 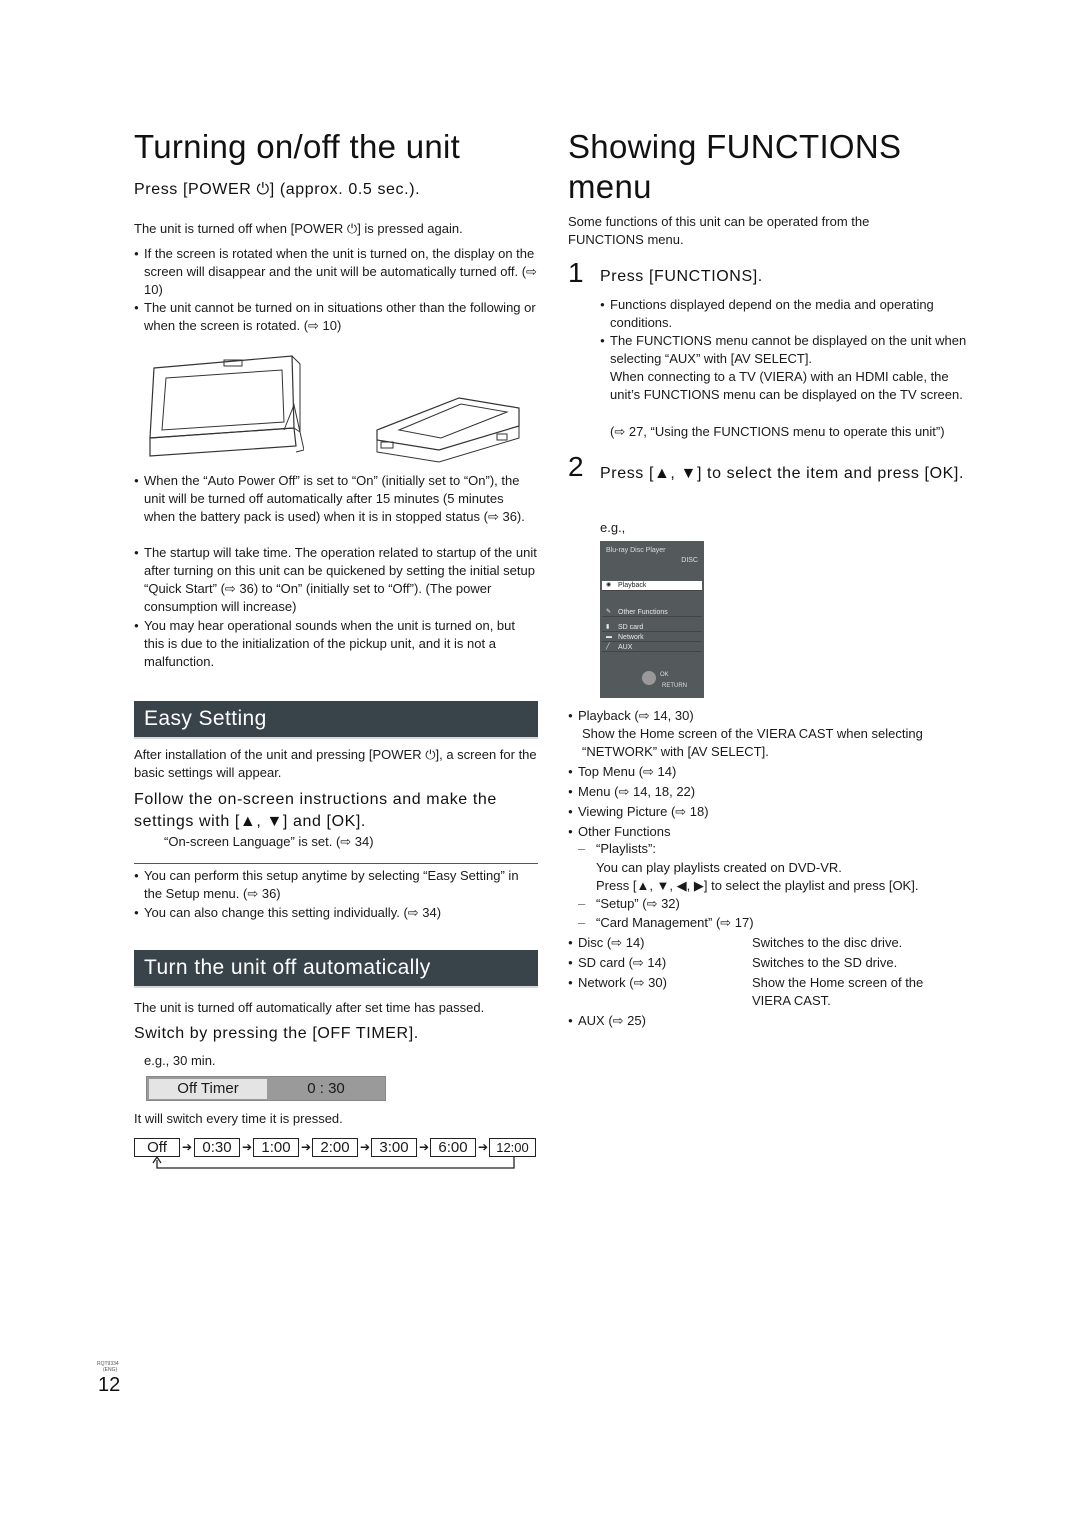 What do you see at coordinates (333, 1163) in the screenshot?
I see `loop-back-arrow-icon` at bounding box center [333, 1163].